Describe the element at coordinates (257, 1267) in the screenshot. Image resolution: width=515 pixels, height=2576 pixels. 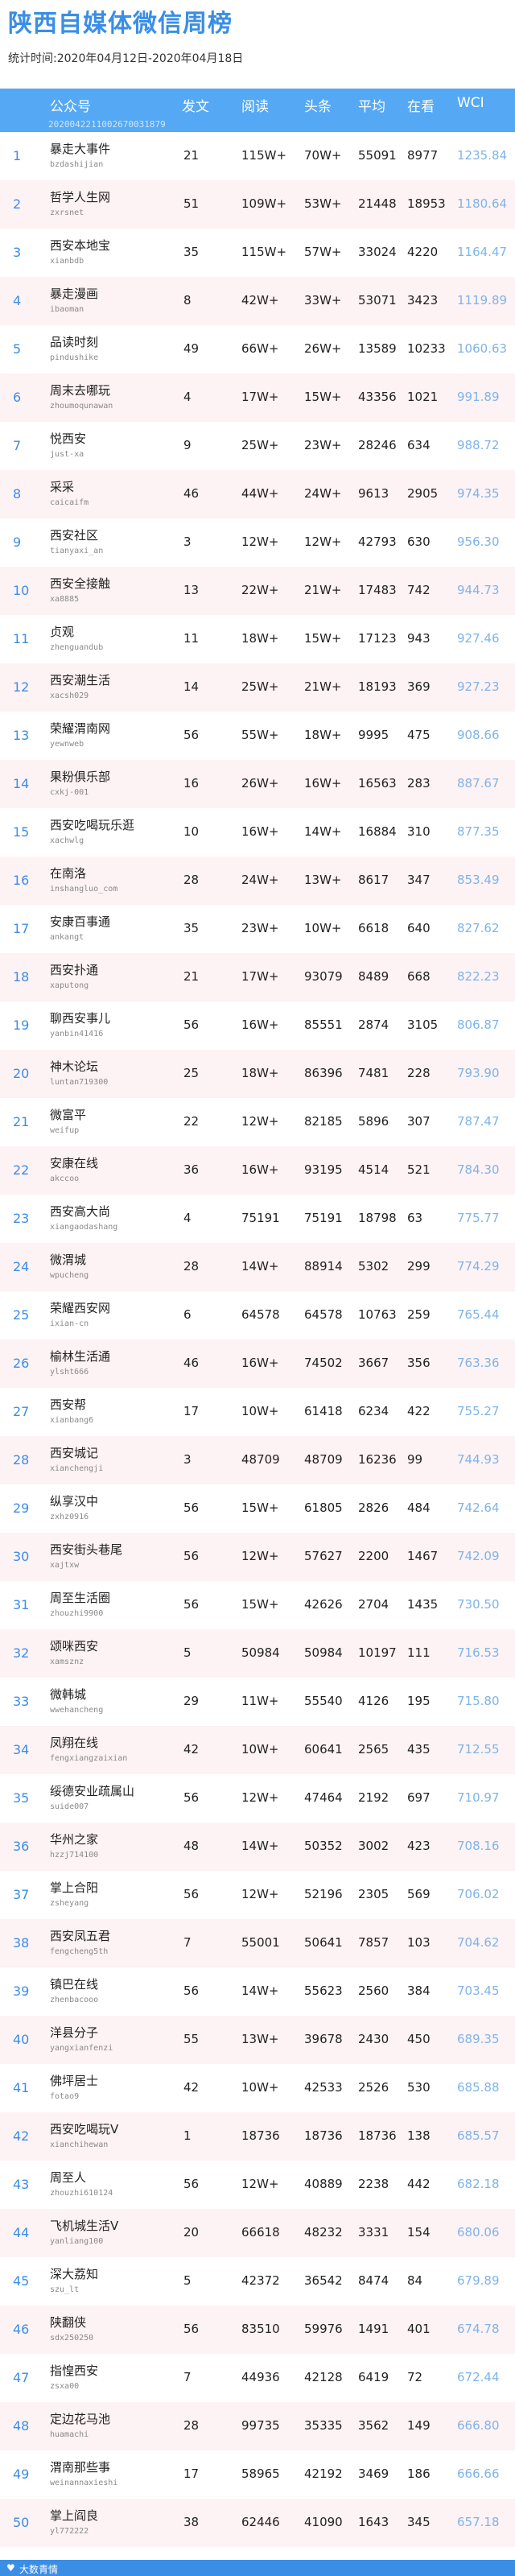
I see `table-row: 24 微渭城 wpucheng 28 14W+ 88914 5302 299 774.29` at that location.